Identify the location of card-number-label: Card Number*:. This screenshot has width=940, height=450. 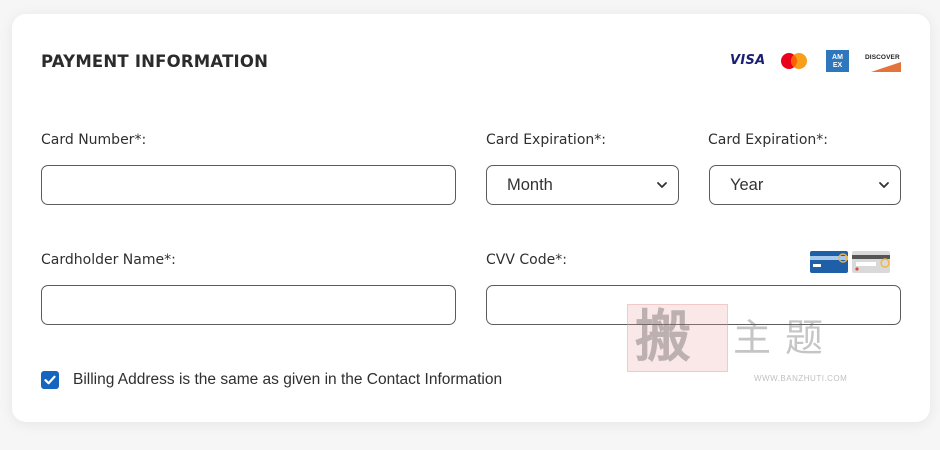
(94, 140).